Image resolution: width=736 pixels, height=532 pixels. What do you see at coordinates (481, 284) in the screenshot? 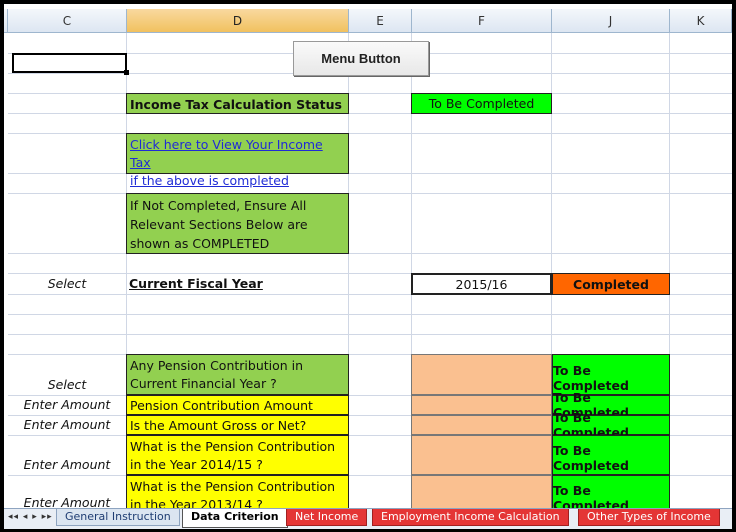
I see `fiscal-year-select: 2015/16` at bounding box center [481, 284].